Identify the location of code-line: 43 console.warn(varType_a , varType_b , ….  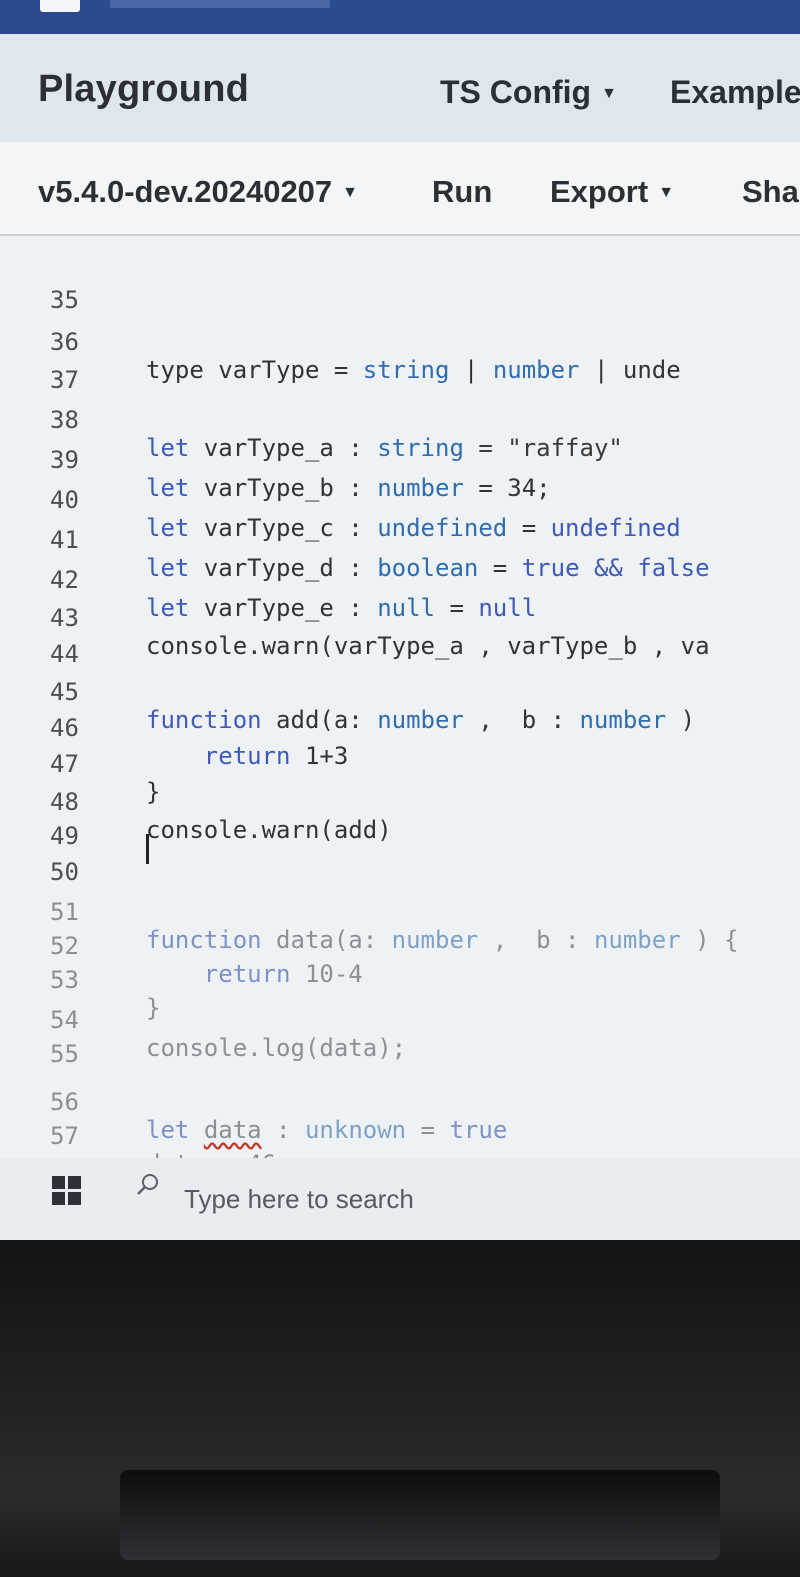
(400, 618).